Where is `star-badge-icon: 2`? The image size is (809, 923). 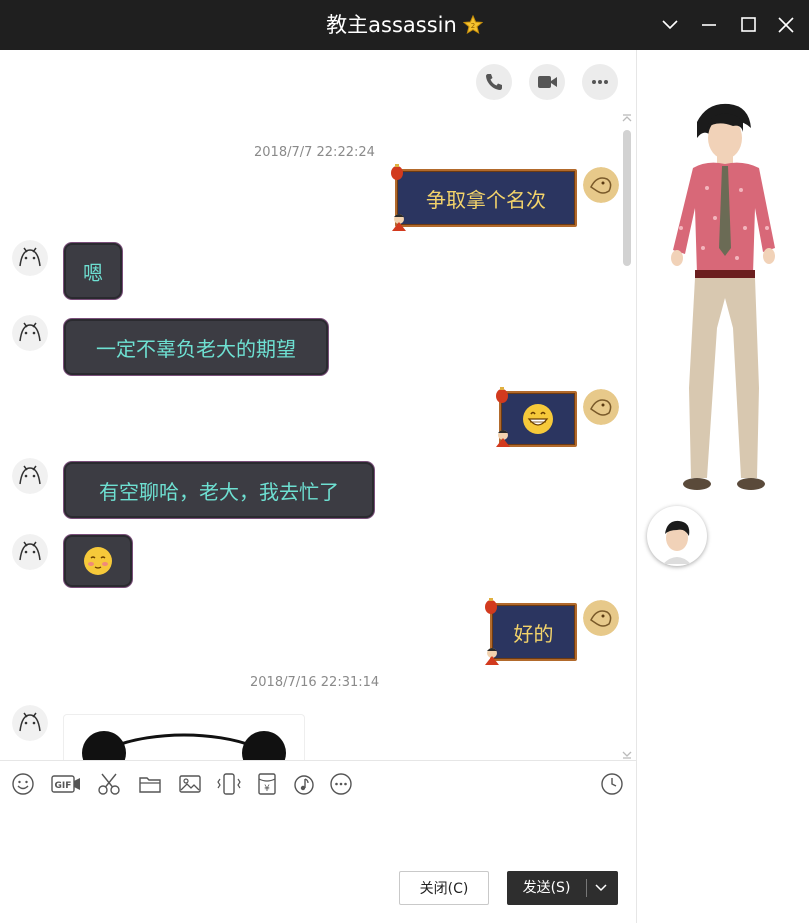 star-badge-icon: 2 is located at coordinates (473, 28).